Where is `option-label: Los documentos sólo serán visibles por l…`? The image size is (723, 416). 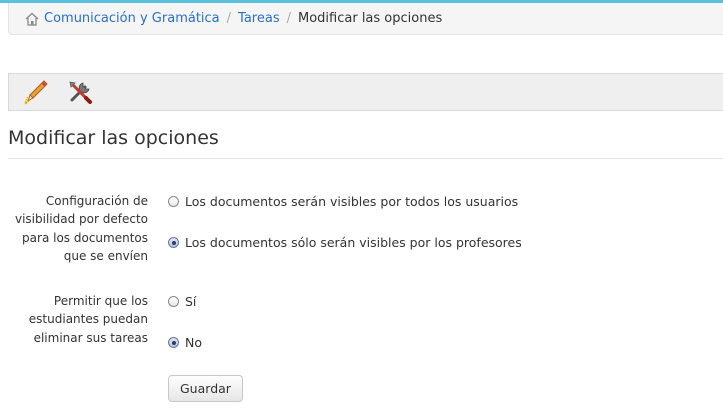
option-label: Los documentos sólo serán visibles por l… is located at coordinates (353, 242).